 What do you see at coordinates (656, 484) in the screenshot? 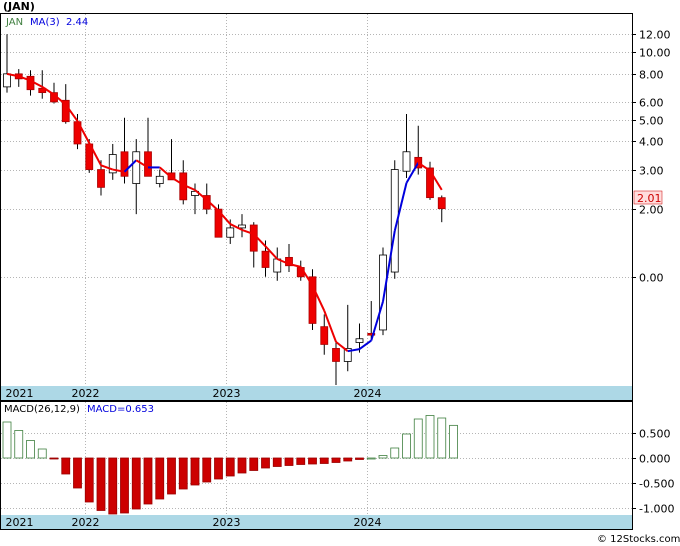
I see `macd-tick-label: -0.500` at bounding box center [656, 484].